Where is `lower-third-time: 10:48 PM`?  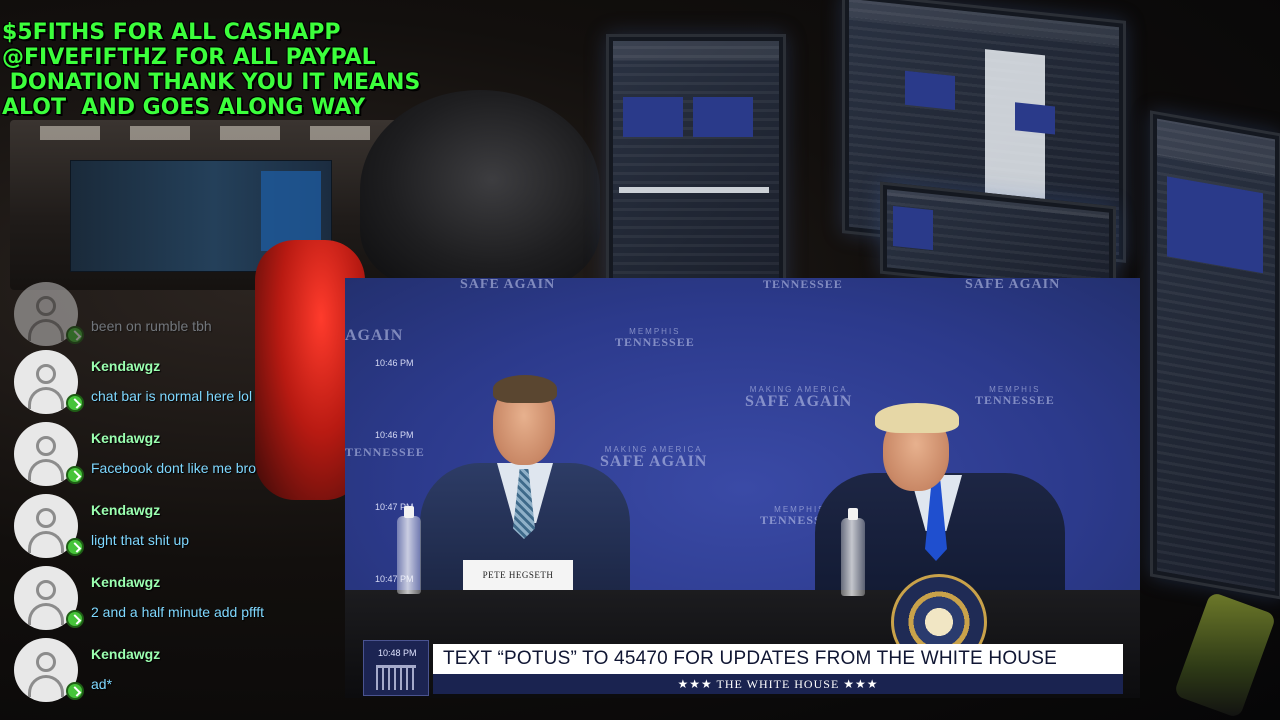
lower-third-time: 10:48 PM is located at coordinates (397, 653).